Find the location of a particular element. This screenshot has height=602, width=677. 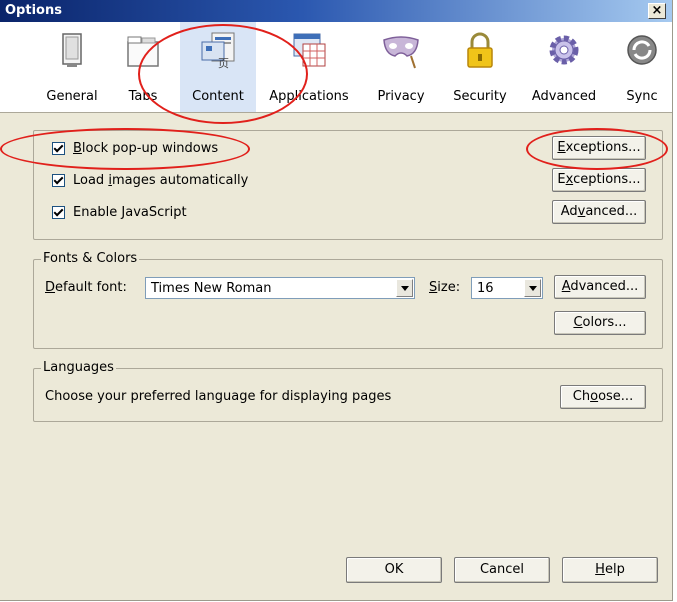

tab-sync: Sync is located at coordinates (642, 67).